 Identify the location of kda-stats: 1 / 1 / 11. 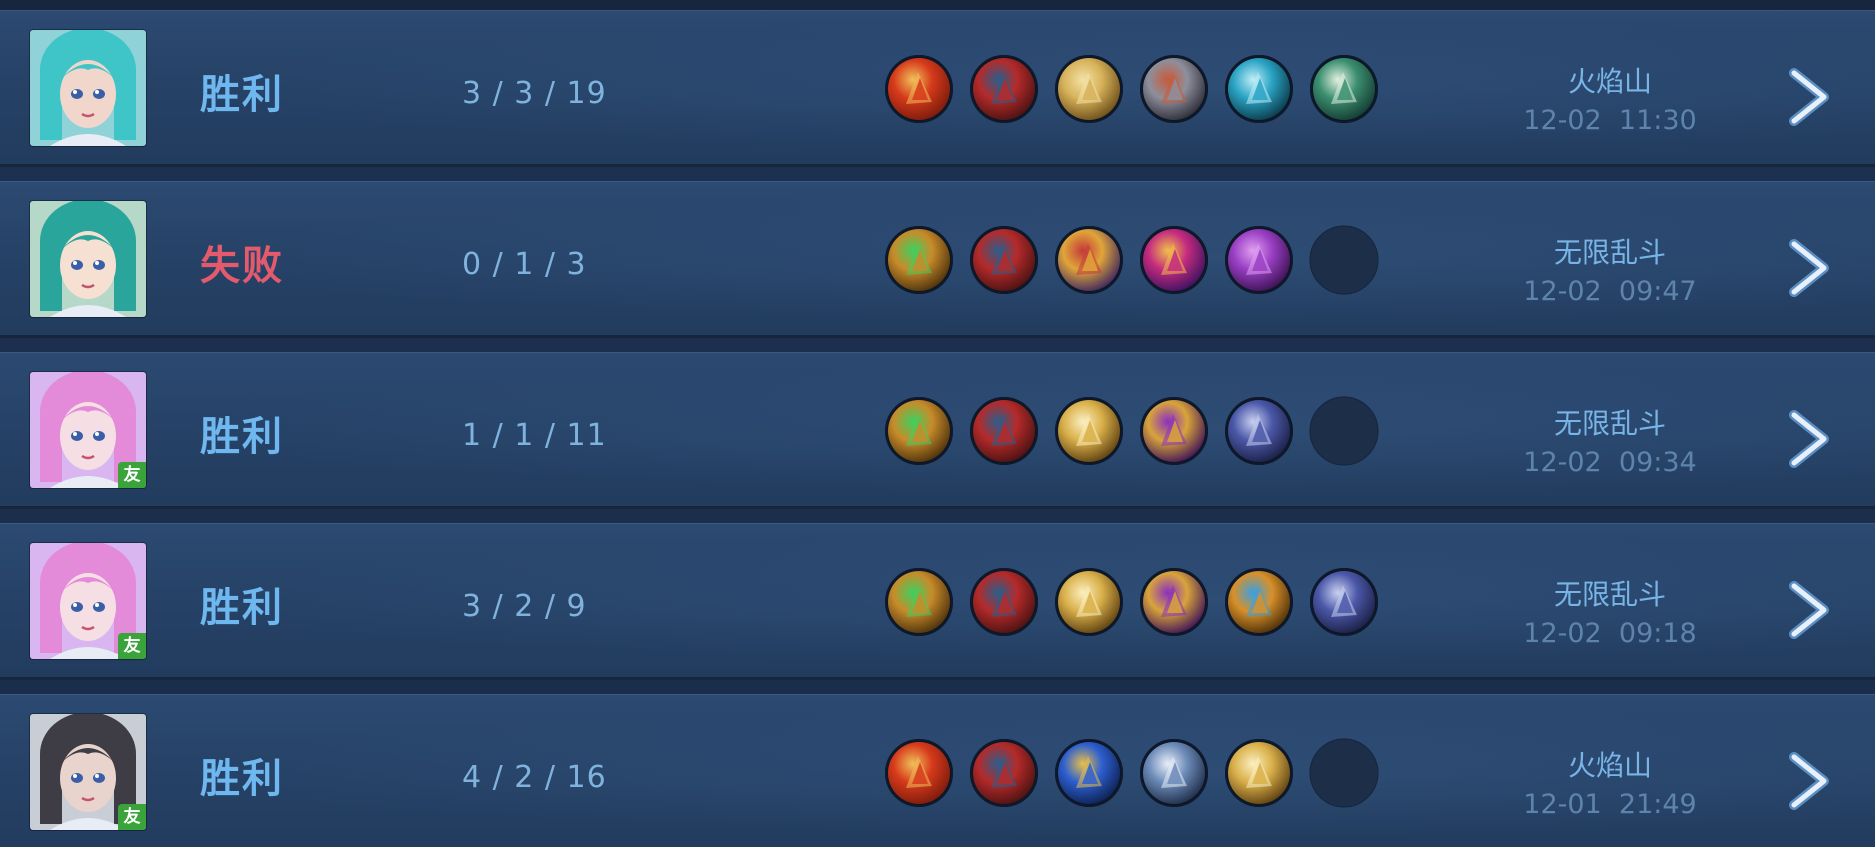
(534, 435).